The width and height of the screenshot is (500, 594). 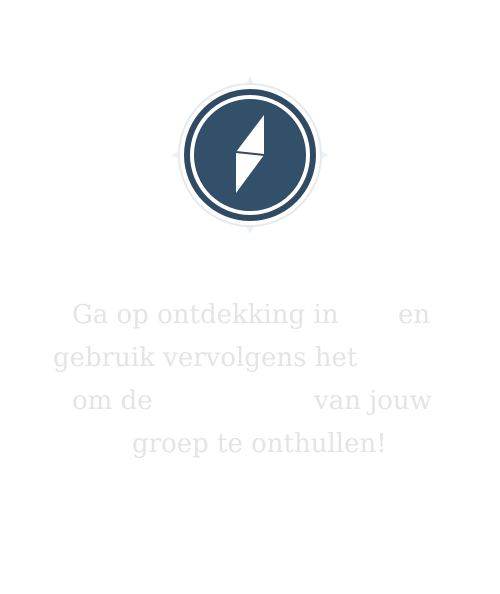 I want to click on intro-line-1-end: en, so click(x=414, y=315).